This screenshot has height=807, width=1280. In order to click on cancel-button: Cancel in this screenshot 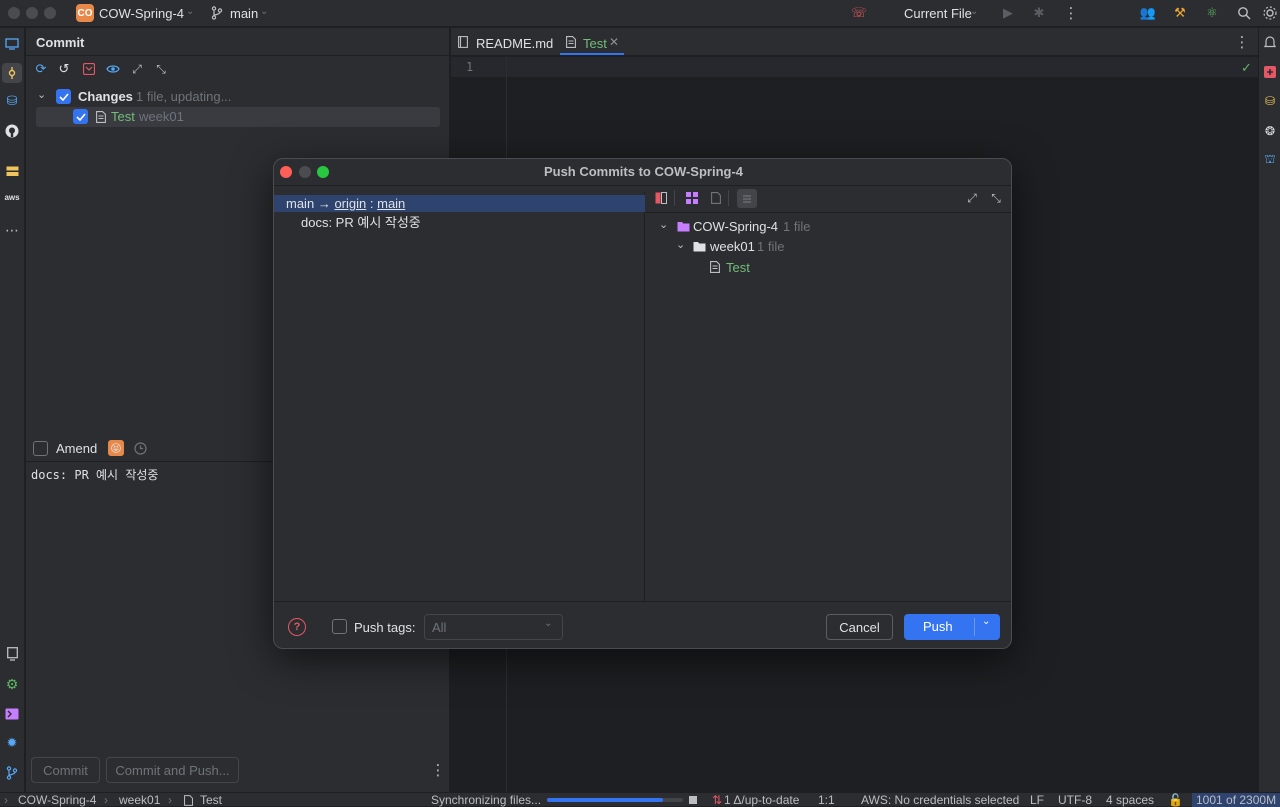, I will do `click(859, 627)`.